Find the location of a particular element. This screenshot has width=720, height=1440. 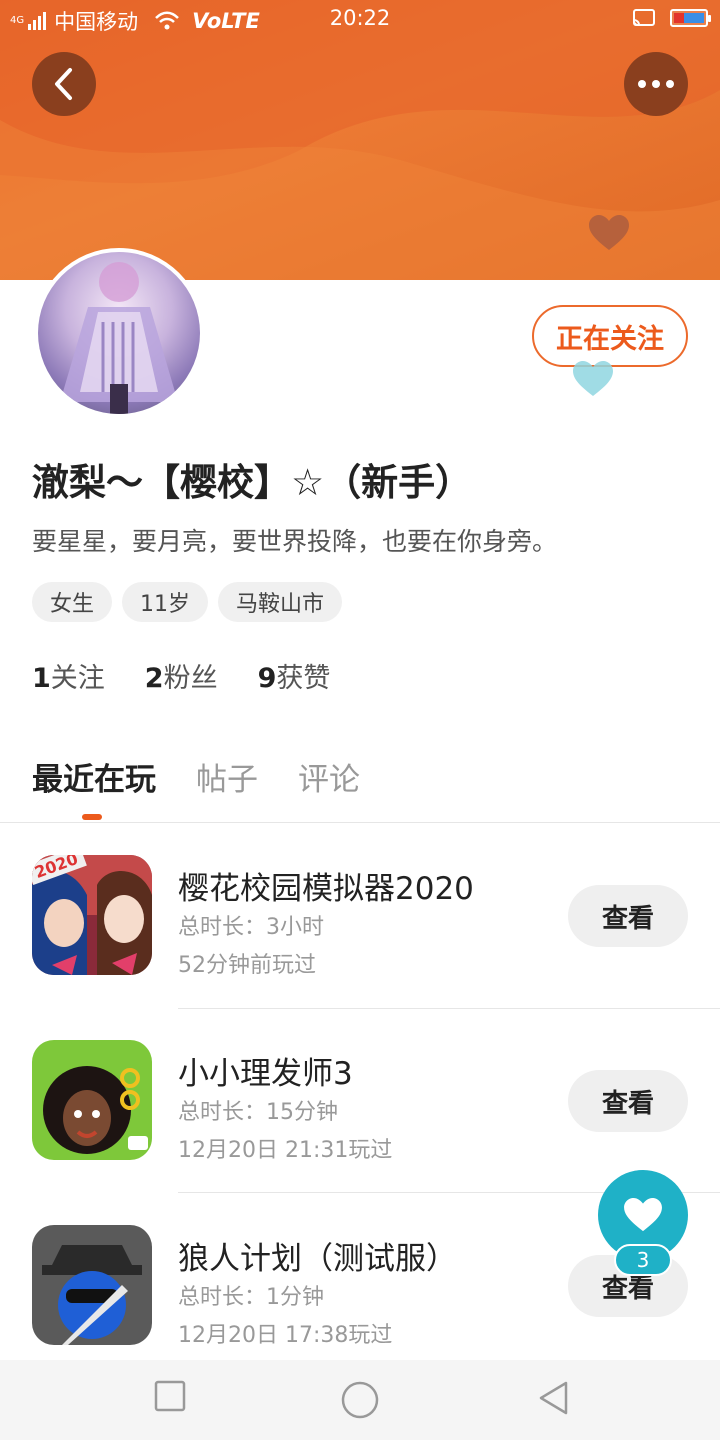

game-title: 小小理发师3 is located at coordinates (265, 1074).